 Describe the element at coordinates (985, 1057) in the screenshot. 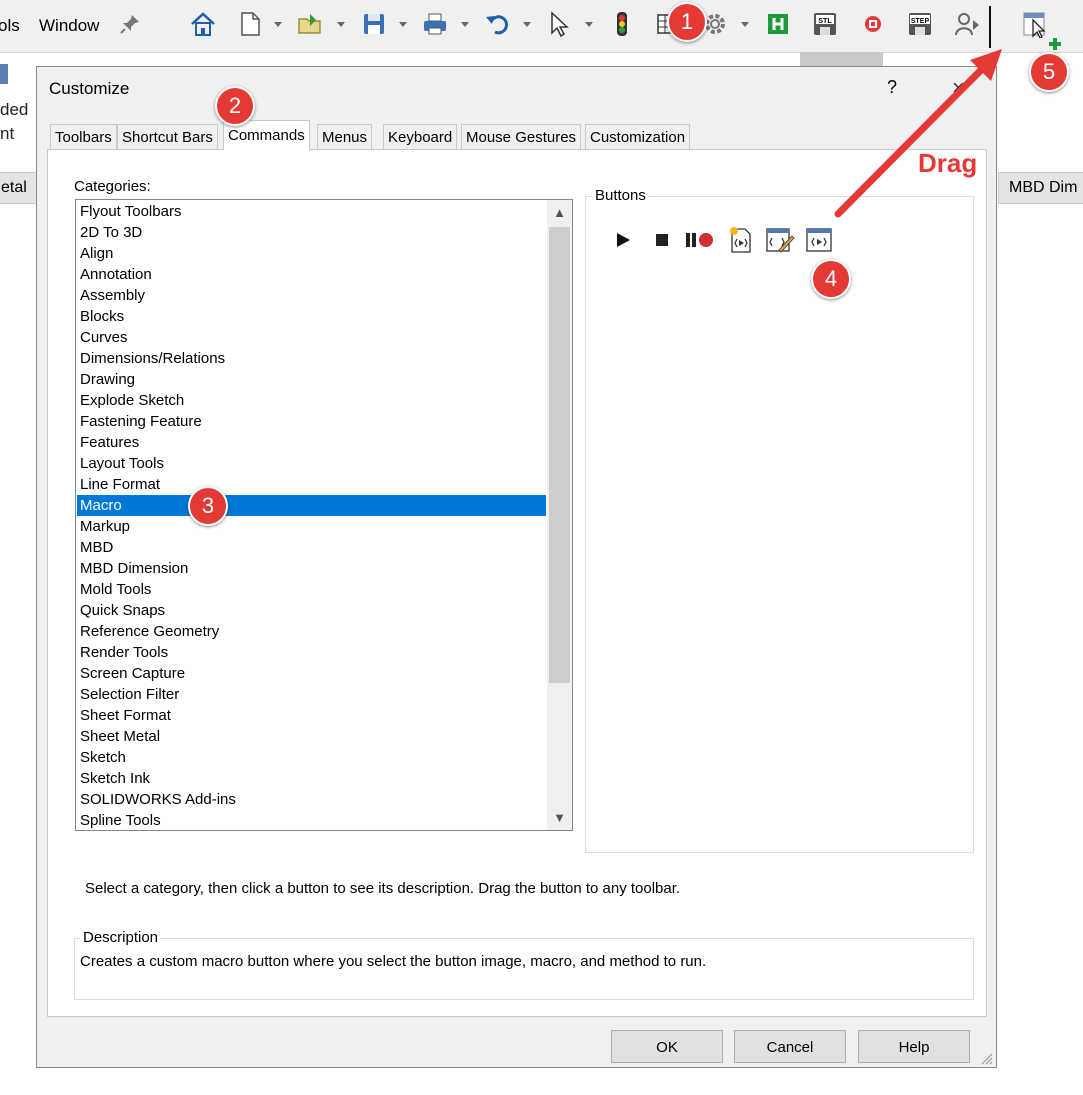

I see `resize-grip-icon` at that location.